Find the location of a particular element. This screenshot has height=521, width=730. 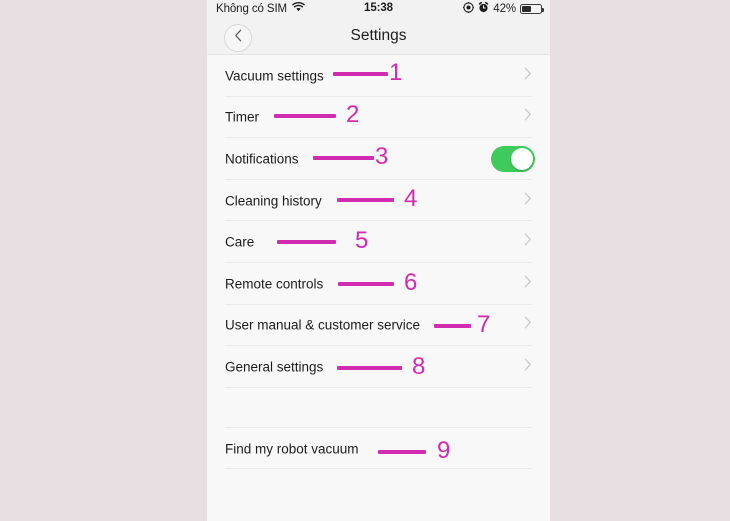

list-item-label: Cleaning history is located at coordinates (273, 201).